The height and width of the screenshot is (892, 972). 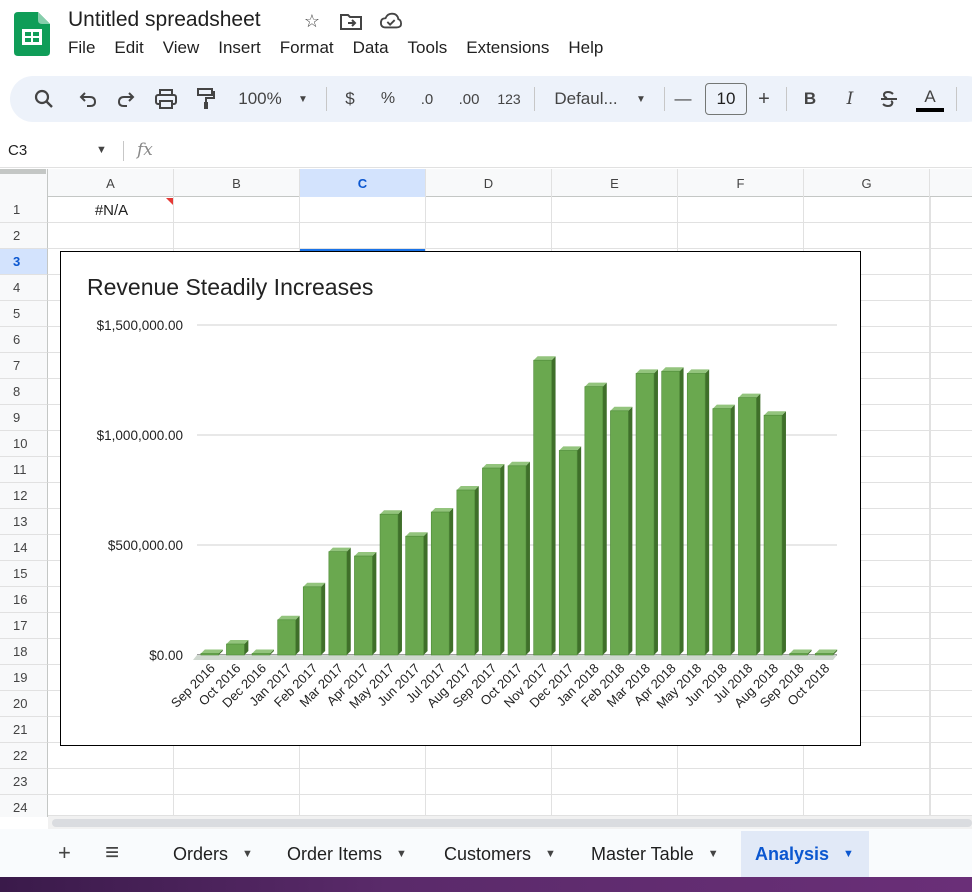 What do you see at coordinates (166, 99) in the screenshot?
I see `print-icon` at bounding box center [166, 99].